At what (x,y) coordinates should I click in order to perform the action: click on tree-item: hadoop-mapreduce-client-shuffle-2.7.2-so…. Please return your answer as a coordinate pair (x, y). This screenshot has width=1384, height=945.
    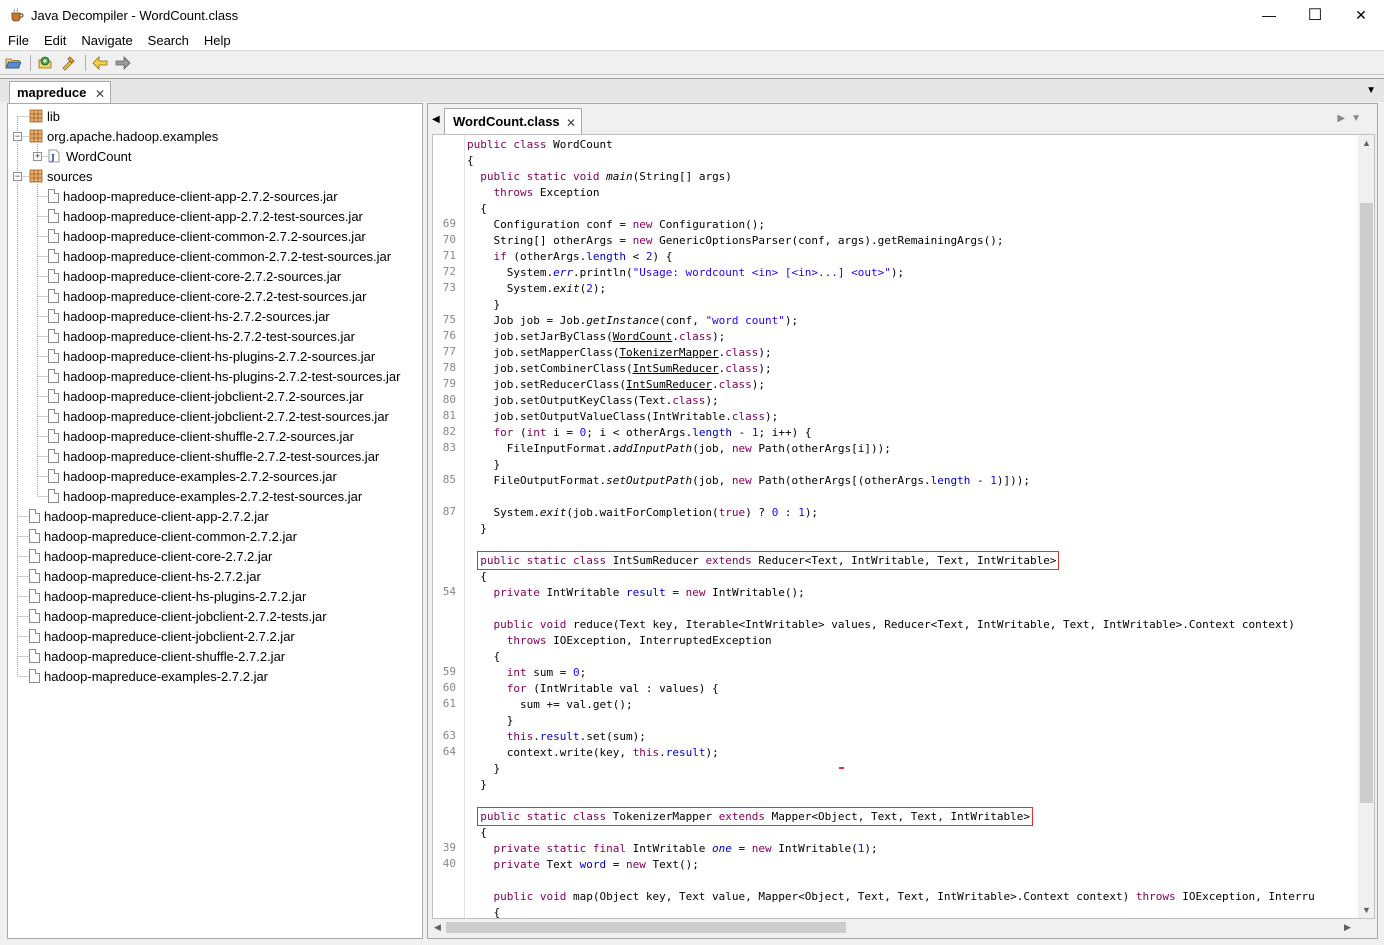
    Looking at the image, I should click on (201, 436).